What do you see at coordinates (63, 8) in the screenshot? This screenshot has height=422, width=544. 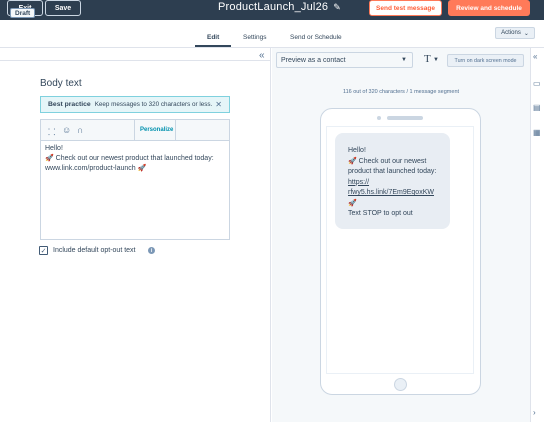 I see `save-button: Save` at bounding box center [63, 8].